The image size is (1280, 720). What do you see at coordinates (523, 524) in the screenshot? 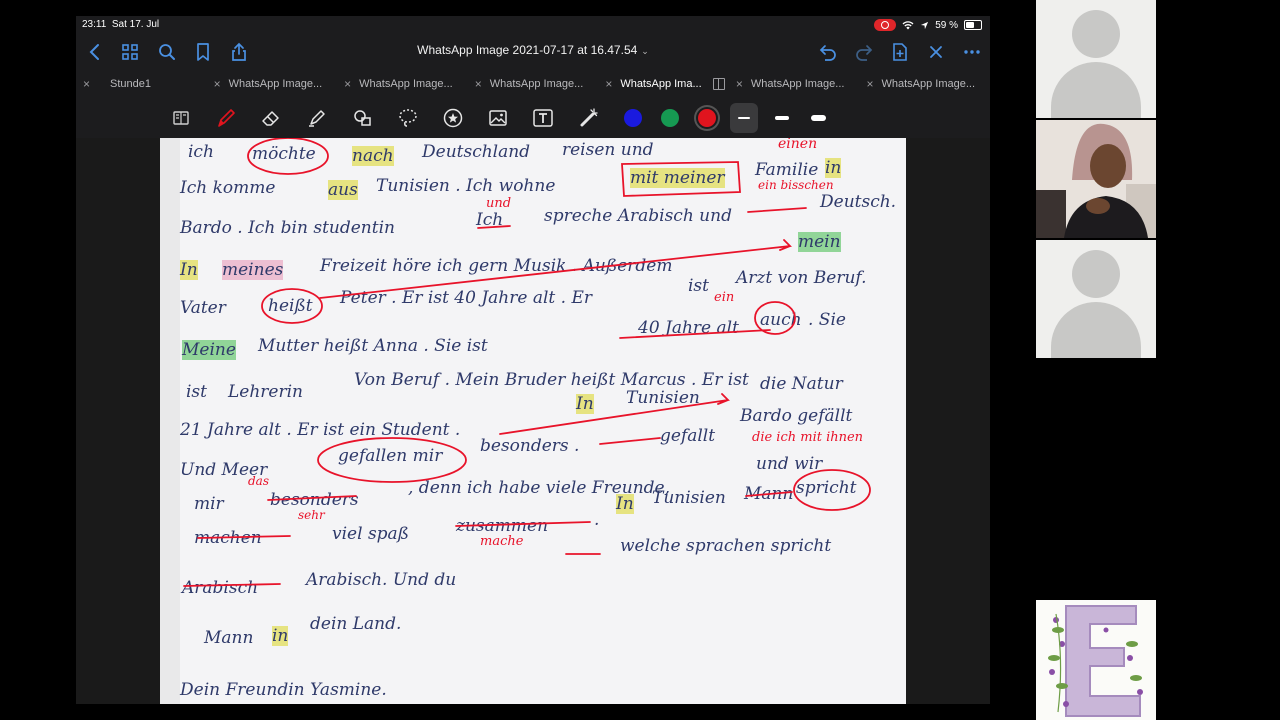
I see `strike-zusammen` at bounding box center [523, 524].